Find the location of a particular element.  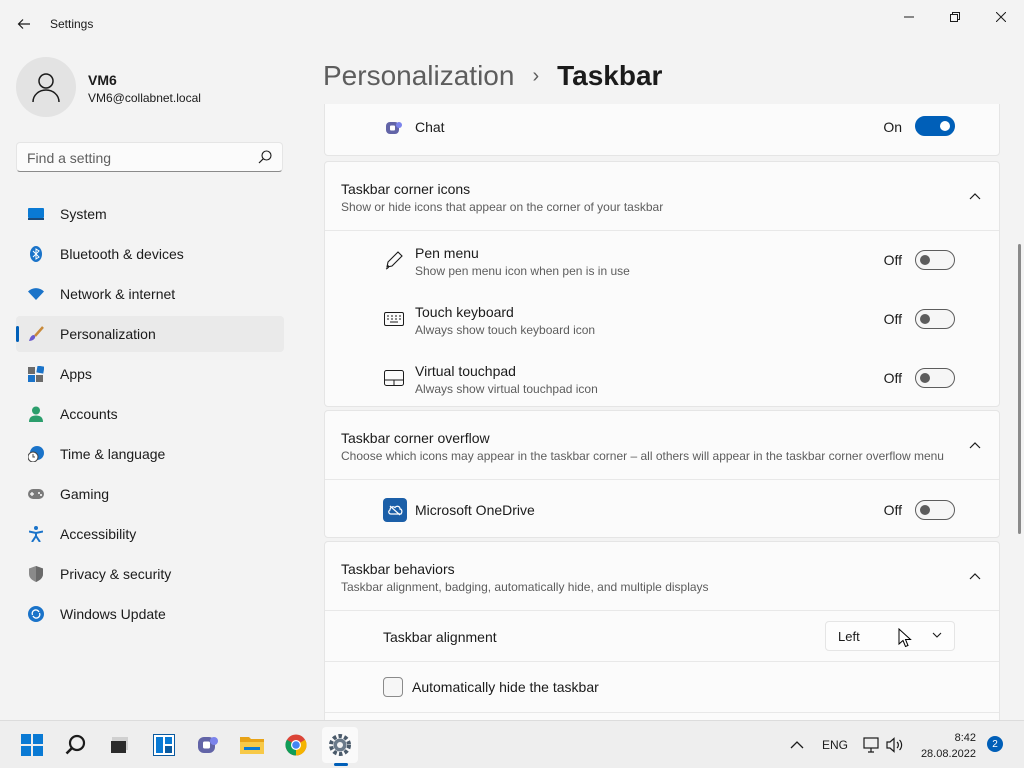

wifi-icon is located at coordinates (36, 294).